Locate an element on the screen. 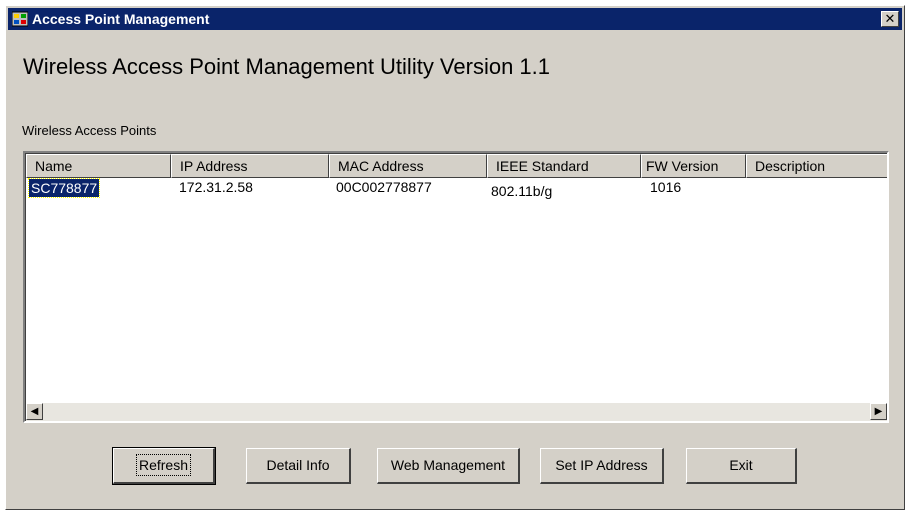 The width and height of the screenshot is (911, 515). exit-button-label: Exit is located at coordinates (741, 465).